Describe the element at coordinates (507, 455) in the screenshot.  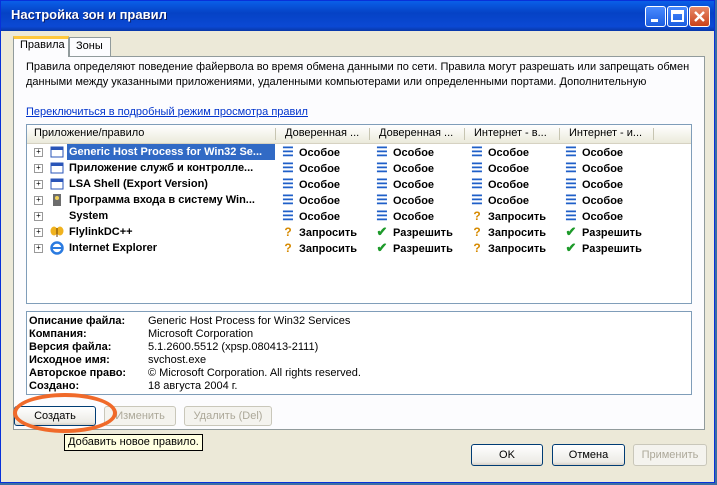
I see `ok-button: OK` at that location.